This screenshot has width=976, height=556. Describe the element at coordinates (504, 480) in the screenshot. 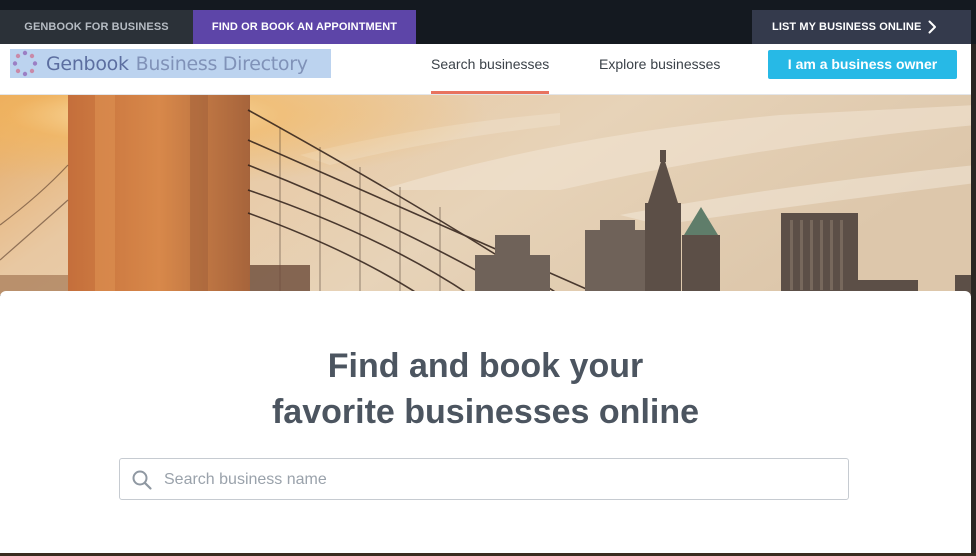

I see `search-business-input` at that location.